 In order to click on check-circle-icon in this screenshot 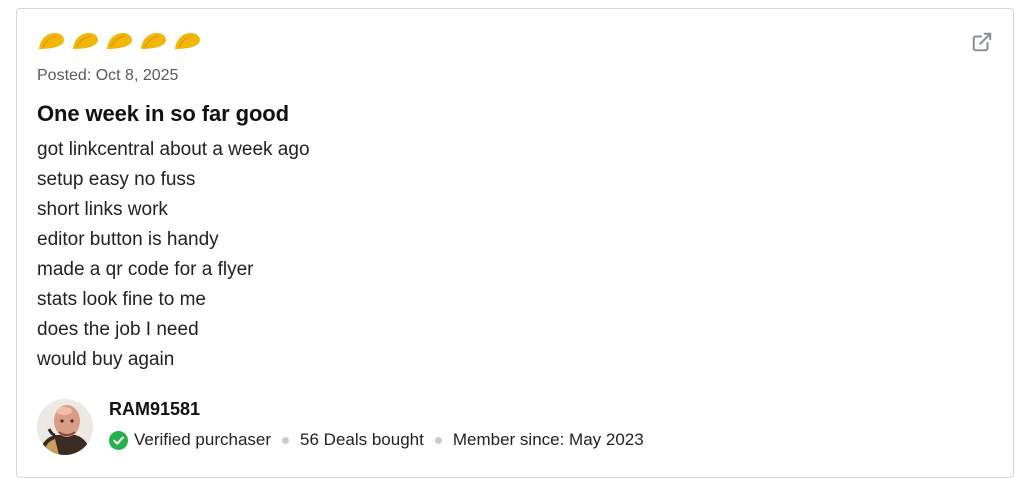, I will do `click(118, 440)`.